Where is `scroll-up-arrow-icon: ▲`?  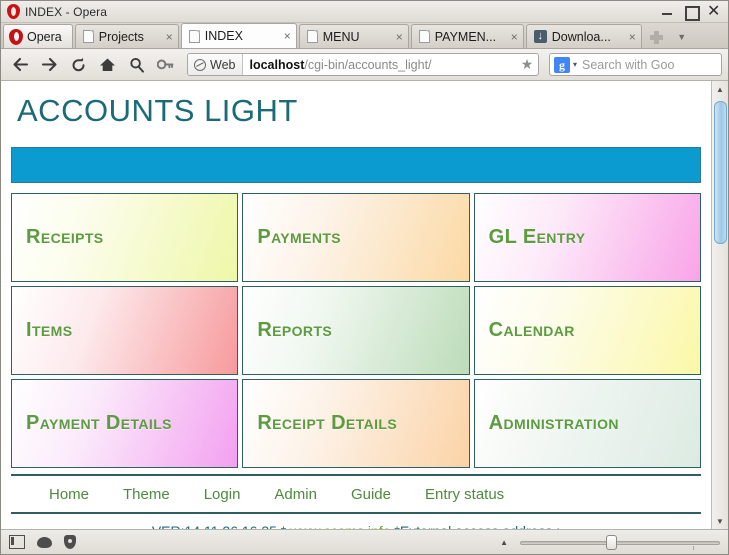
scroll-up-arrow-icon: ▲ is located at coordinates (720, 89).